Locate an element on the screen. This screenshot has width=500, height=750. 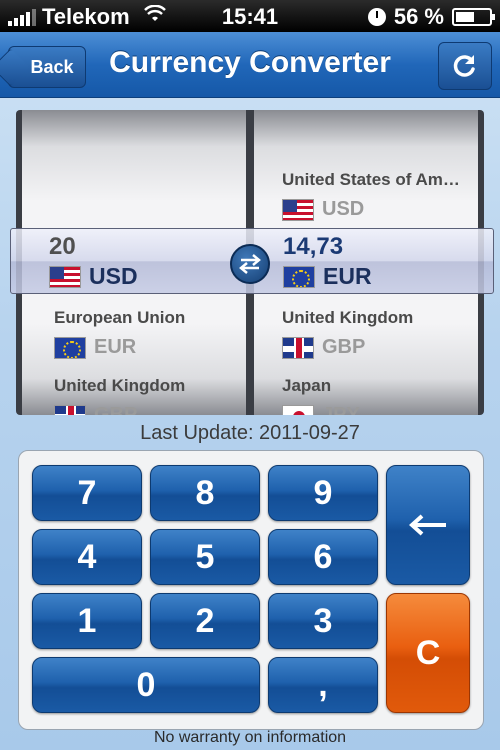
refresh-button is located at coordinates (465, 66).